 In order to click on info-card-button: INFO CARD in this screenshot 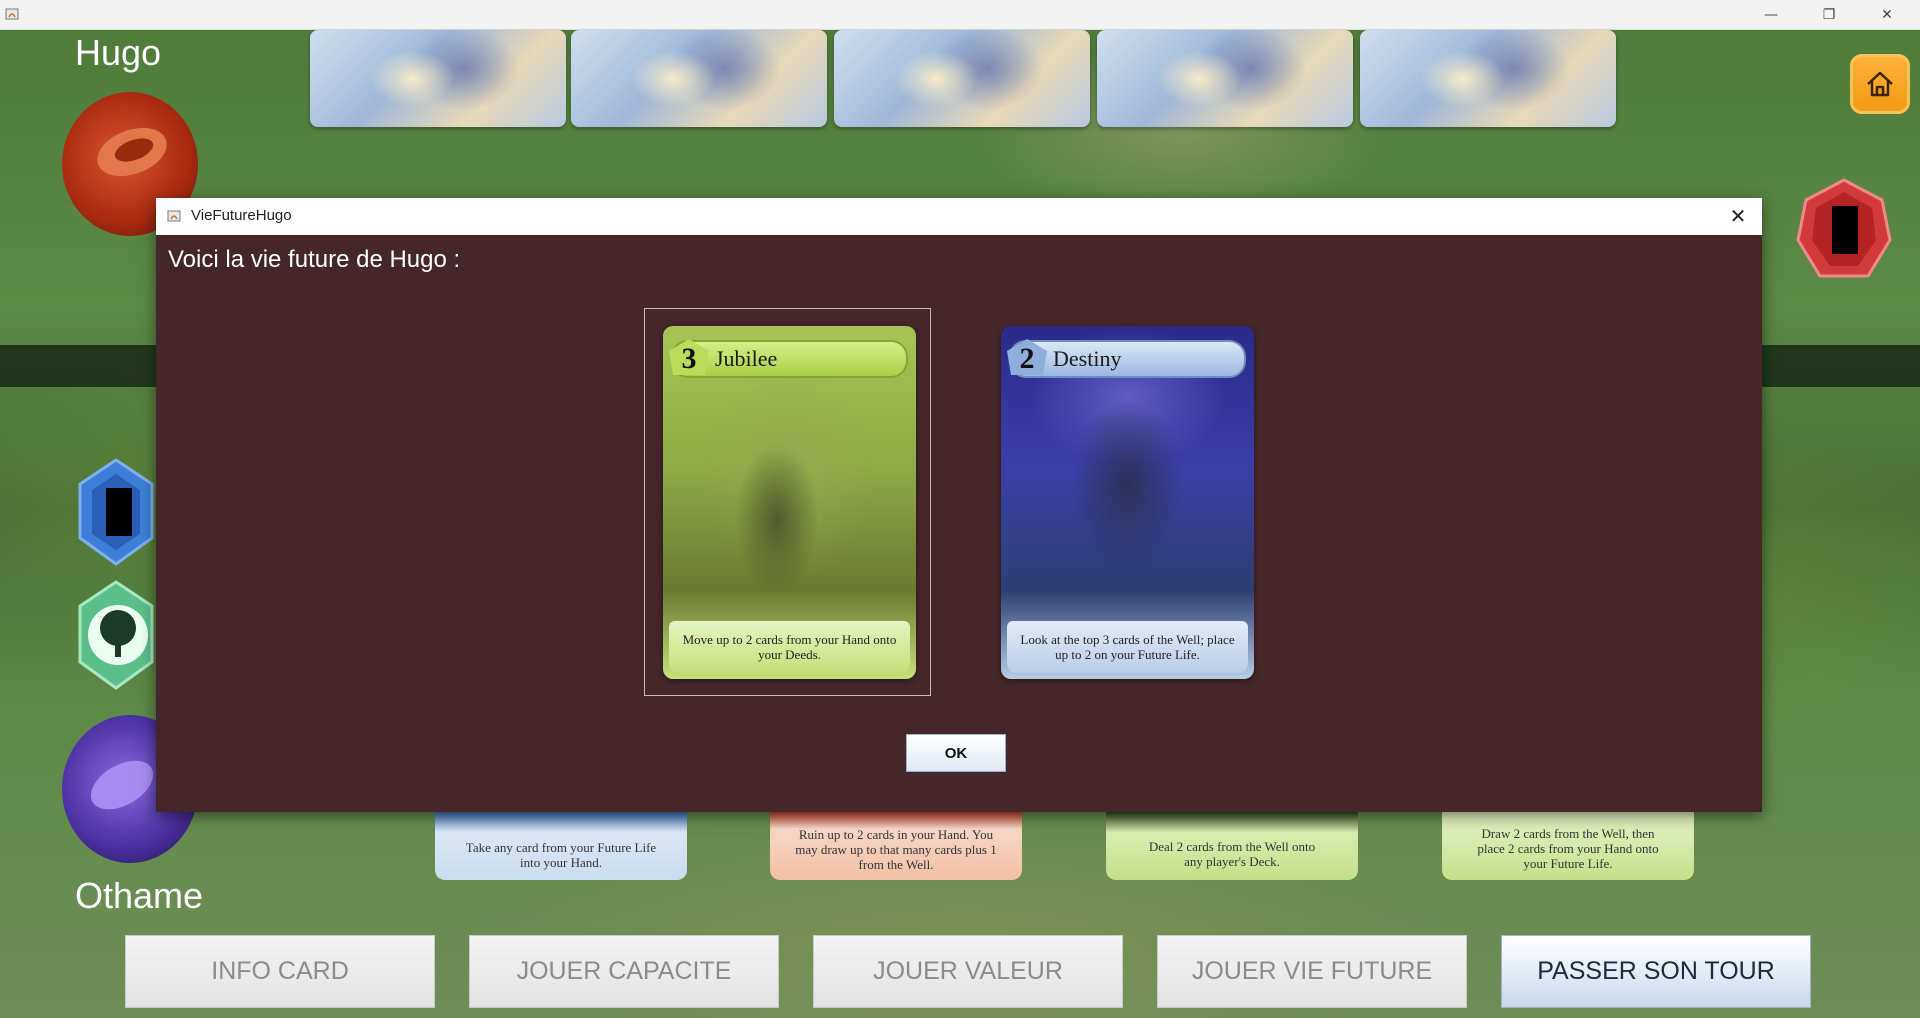, I will do `click(280, 971)`.